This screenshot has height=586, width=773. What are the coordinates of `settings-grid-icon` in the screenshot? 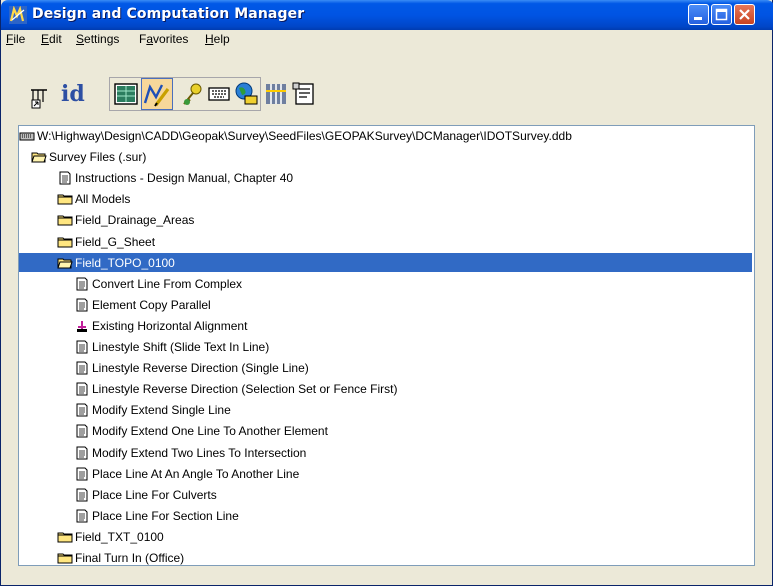 It's located at (276, 94).